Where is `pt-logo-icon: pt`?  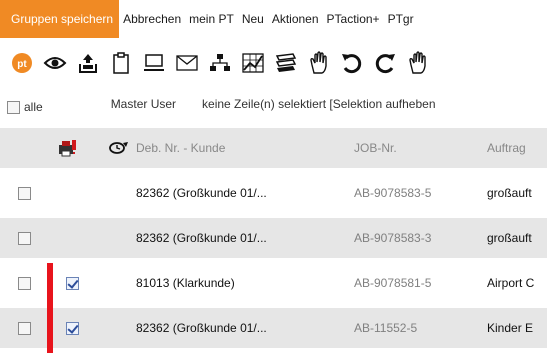 pt-logo-icon: pt is located at coordinates (22, 63).